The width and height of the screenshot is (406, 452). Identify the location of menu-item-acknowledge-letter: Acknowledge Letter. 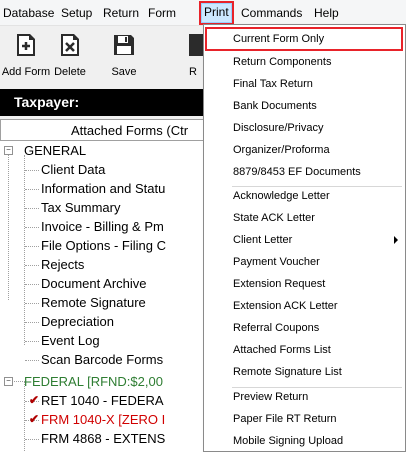
(304, 196).